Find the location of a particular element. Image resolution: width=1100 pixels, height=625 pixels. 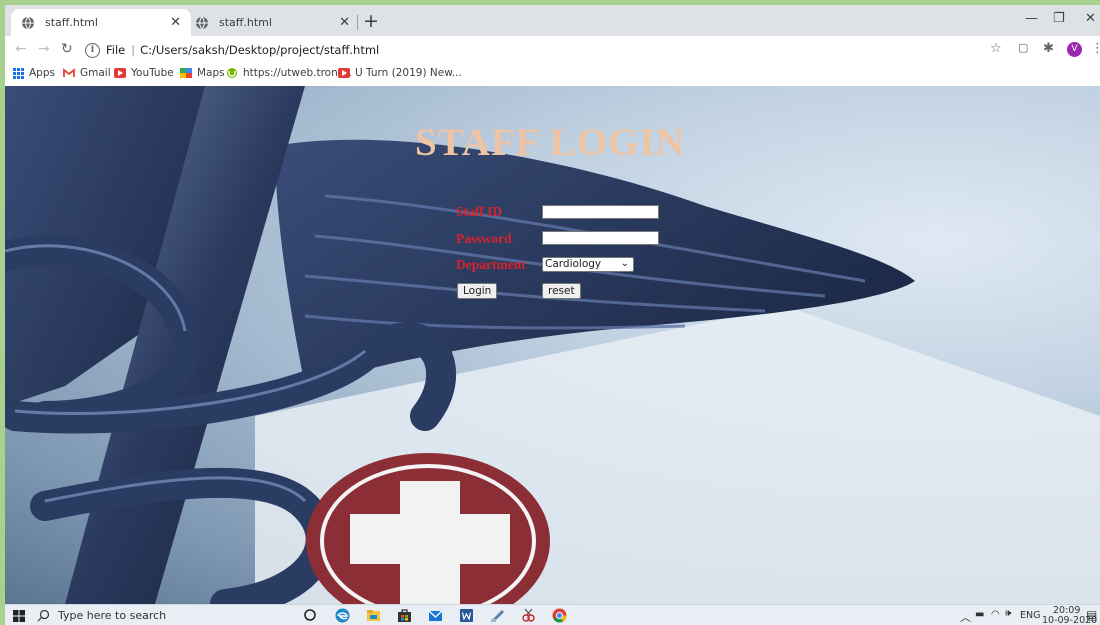

tab-separator is located at coordinates (357, 22).